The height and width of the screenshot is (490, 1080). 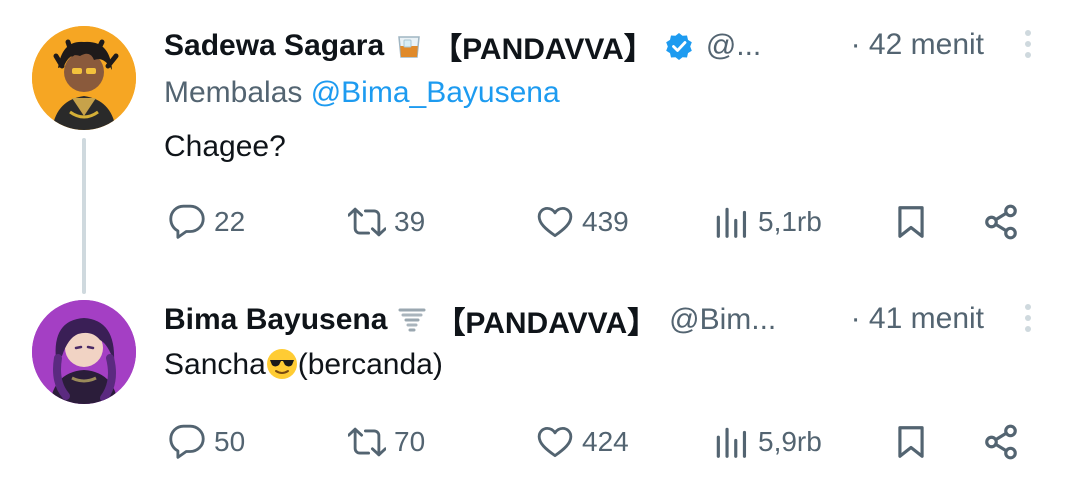 I want to click on tweet-text: Chagee?, so click(x=225, y=146).